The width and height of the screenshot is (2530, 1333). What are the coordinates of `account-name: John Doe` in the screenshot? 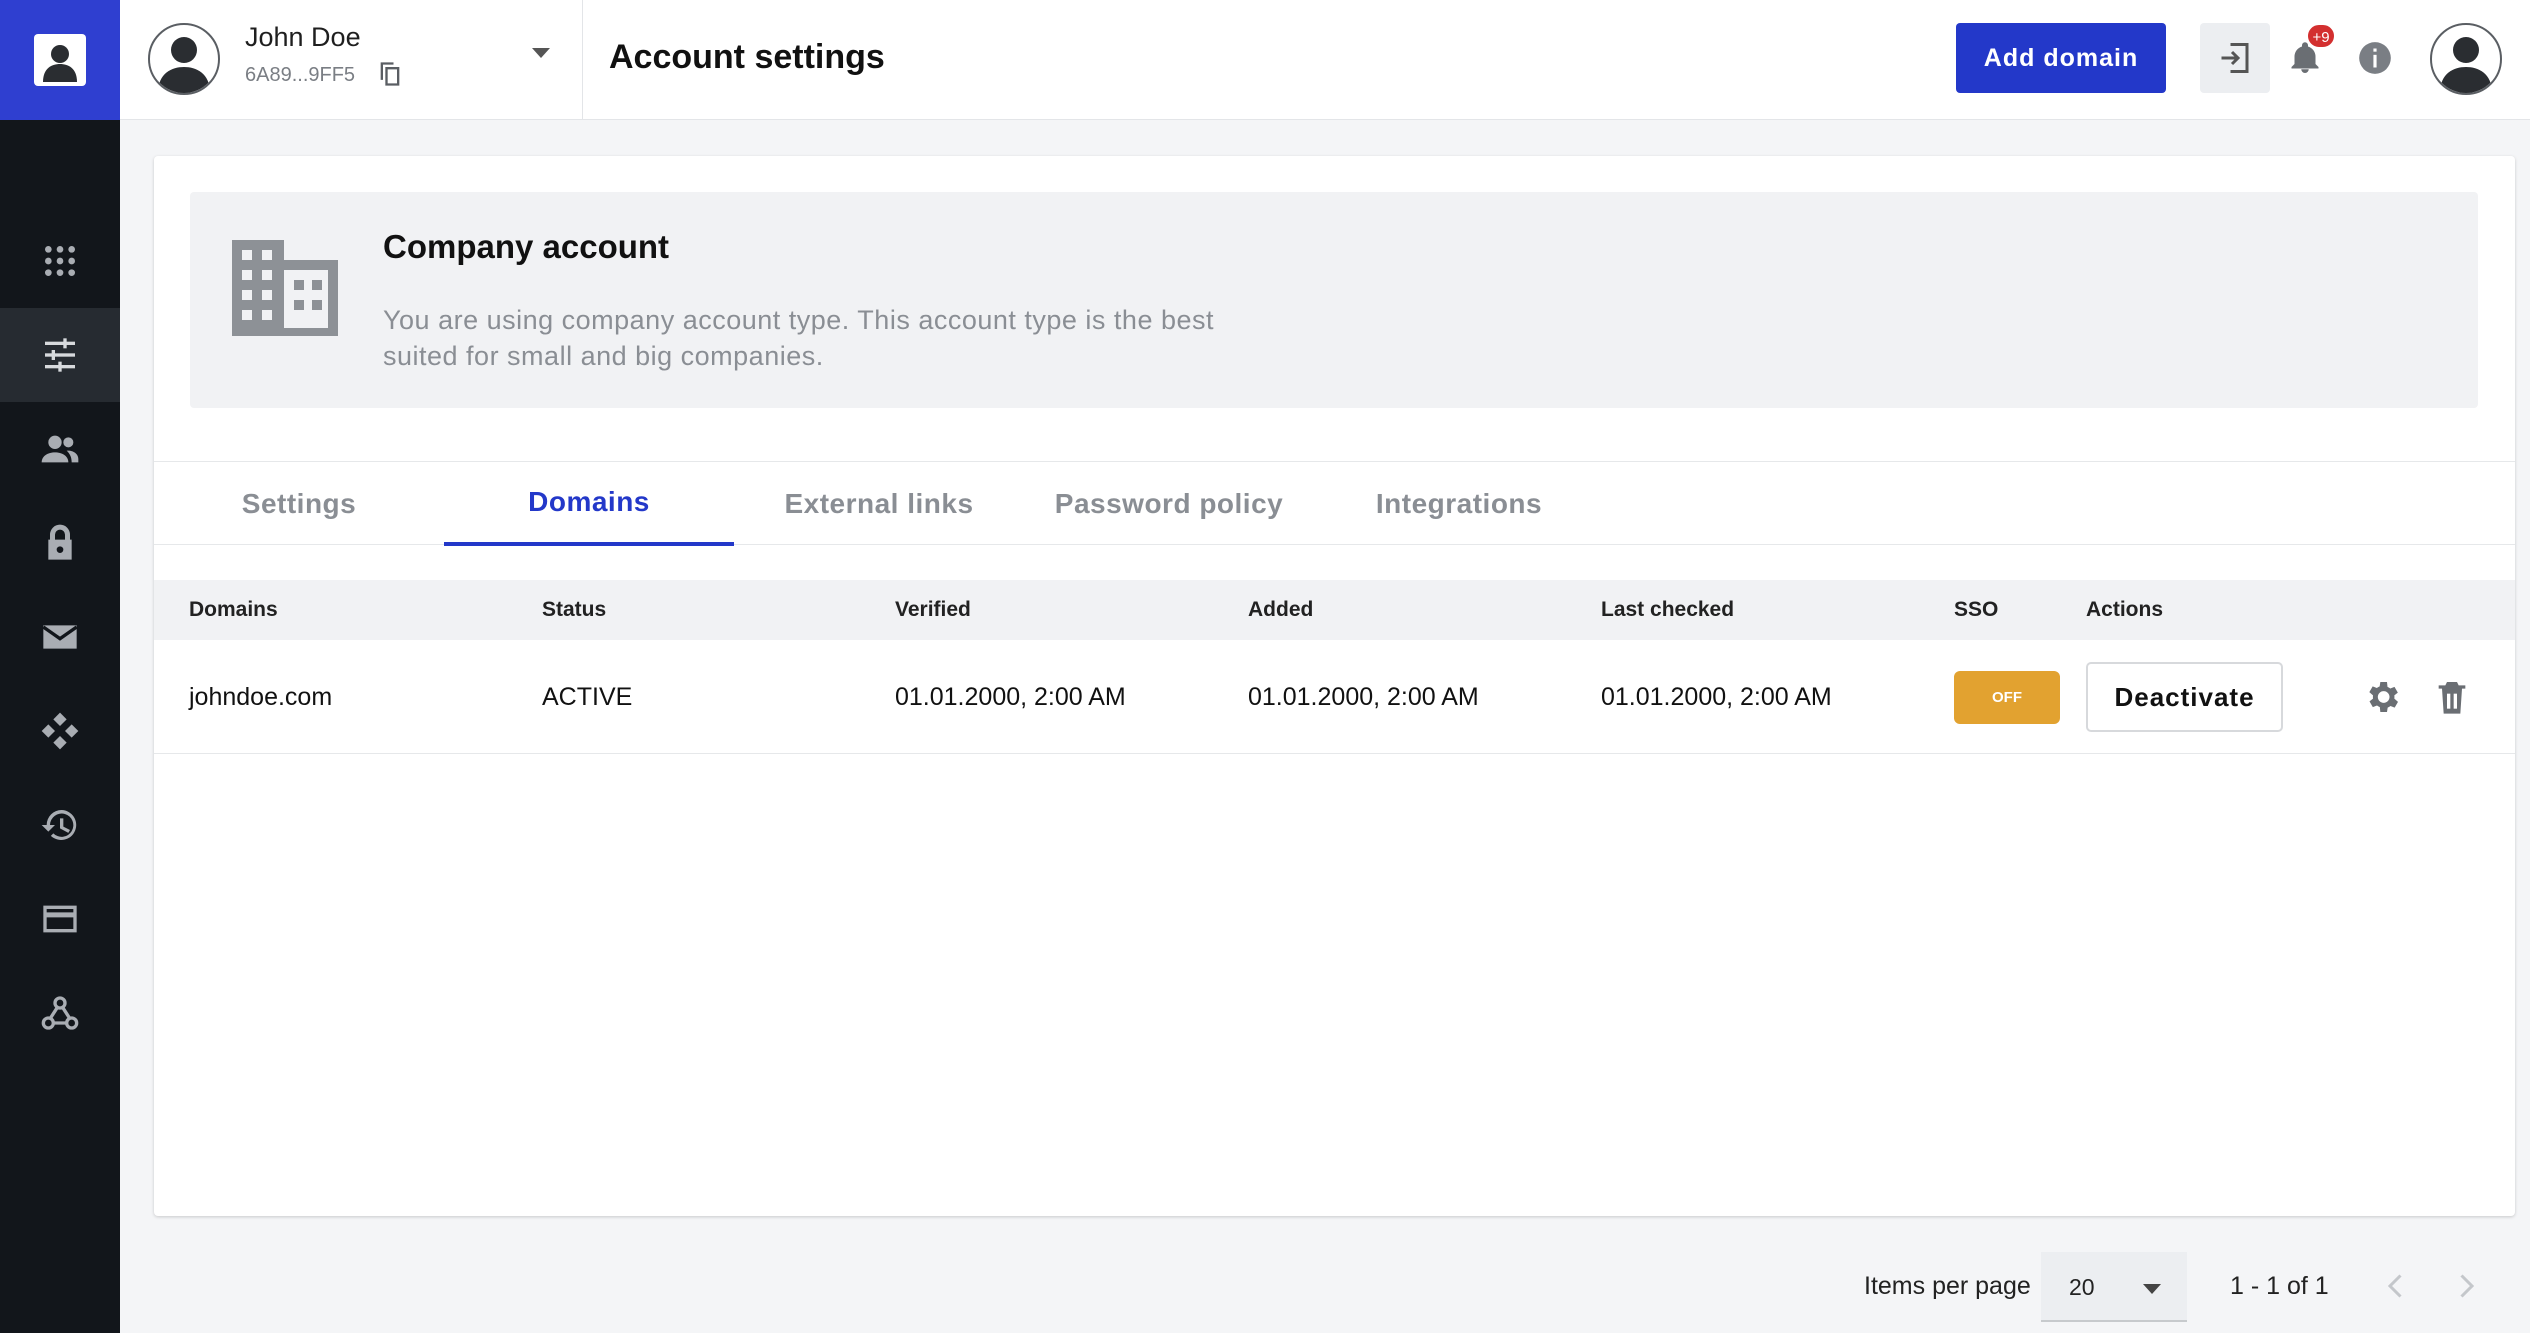 It's located at (303, 37).